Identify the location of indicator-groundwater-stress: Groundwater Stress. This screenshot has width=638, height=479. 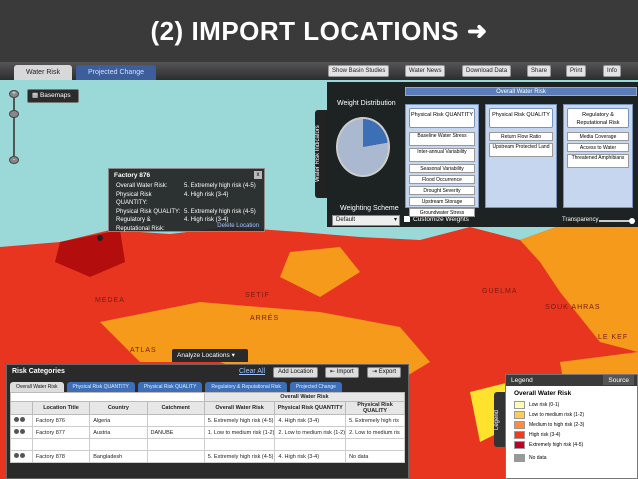
(442, 212).